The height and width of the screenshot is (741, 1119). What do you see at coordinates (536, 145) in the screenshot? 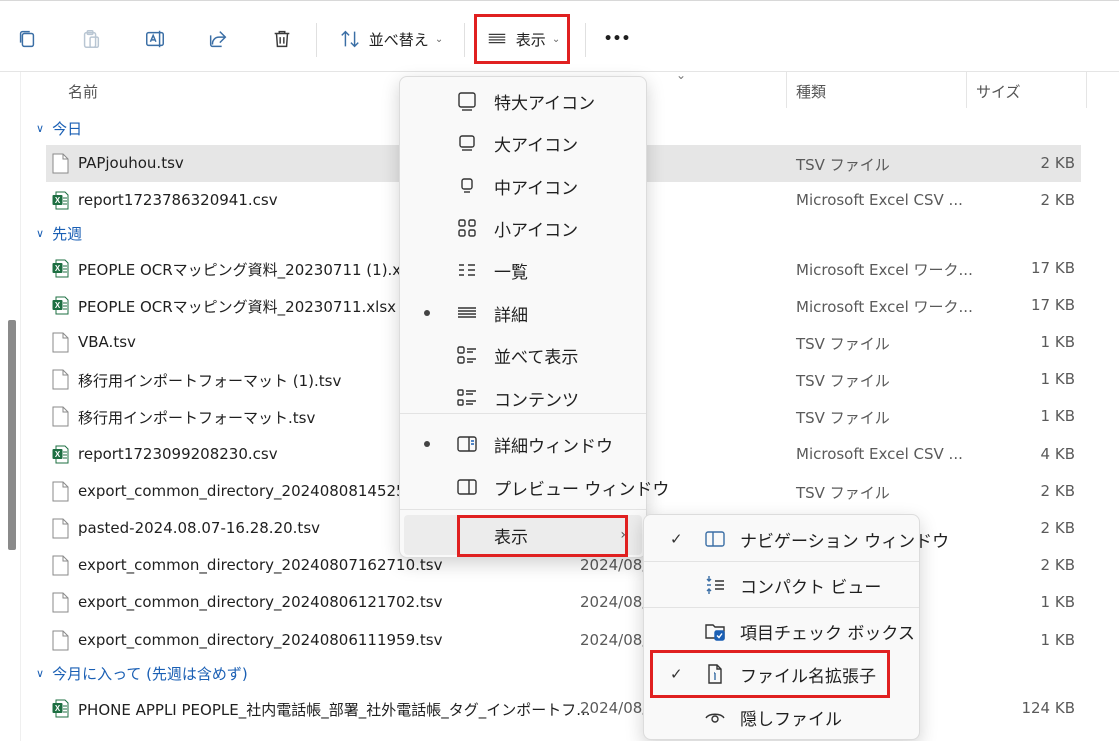
I see `menu-item-label: 大アイコン` at bounding box center [536, 145].